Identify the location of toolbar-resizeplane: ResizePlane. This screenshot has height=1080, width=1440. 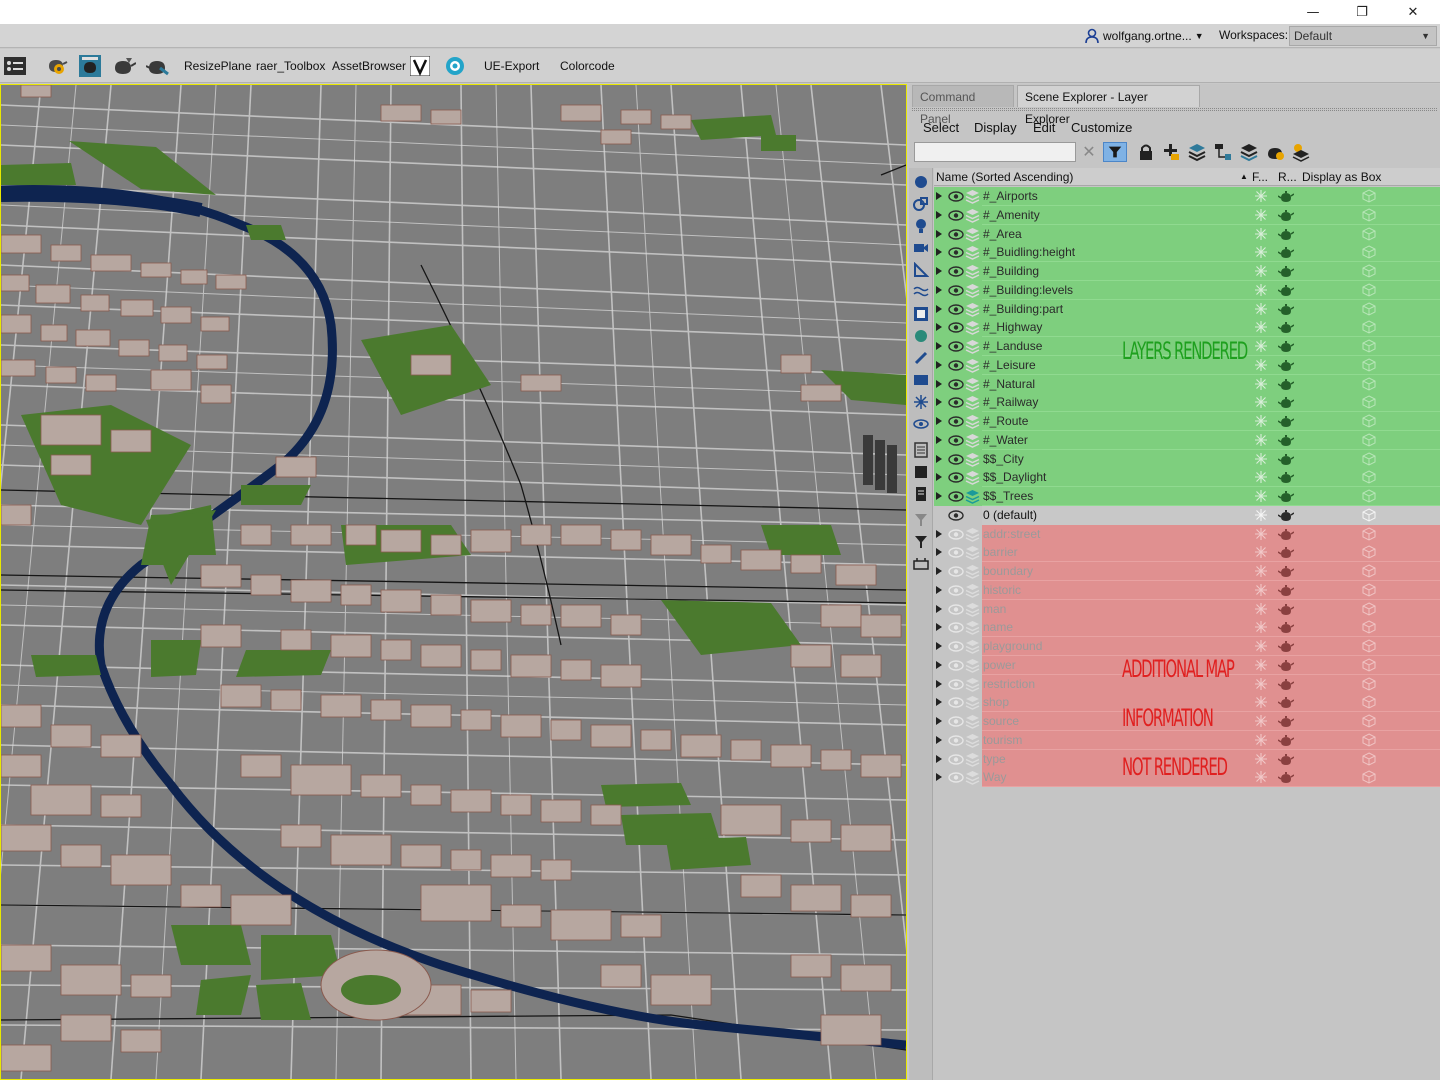
(217, 66).